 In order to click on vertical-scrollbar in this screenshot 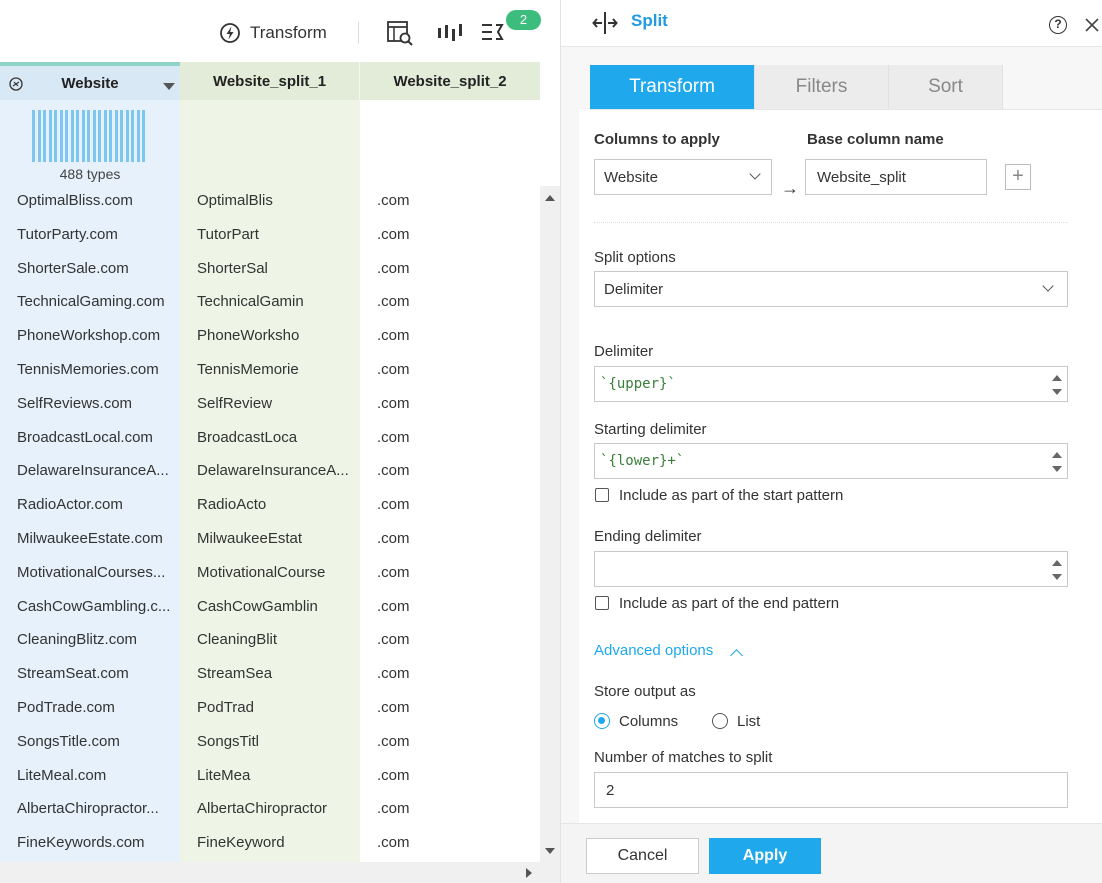, I will do `click(550, 524)`.